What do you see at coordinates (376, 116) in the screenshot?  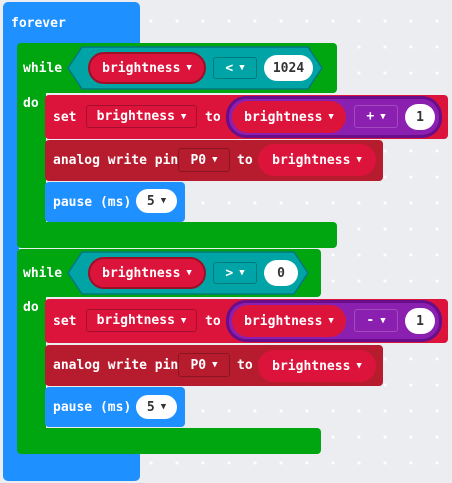 I see `operator-dropdown: + ▼` at bounding box center [376, 116].